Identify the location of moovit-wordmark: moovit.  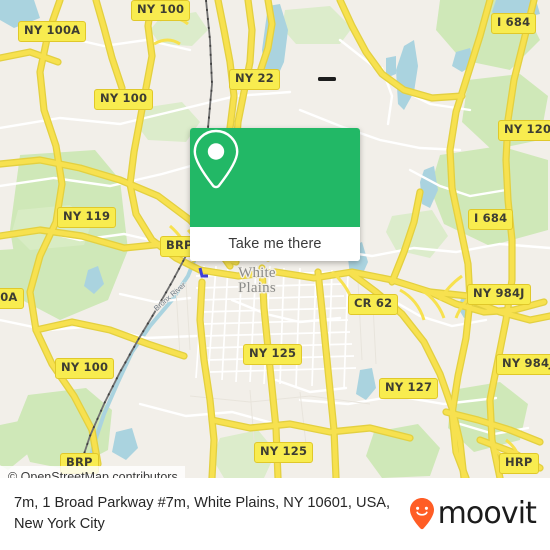
(487, 513).